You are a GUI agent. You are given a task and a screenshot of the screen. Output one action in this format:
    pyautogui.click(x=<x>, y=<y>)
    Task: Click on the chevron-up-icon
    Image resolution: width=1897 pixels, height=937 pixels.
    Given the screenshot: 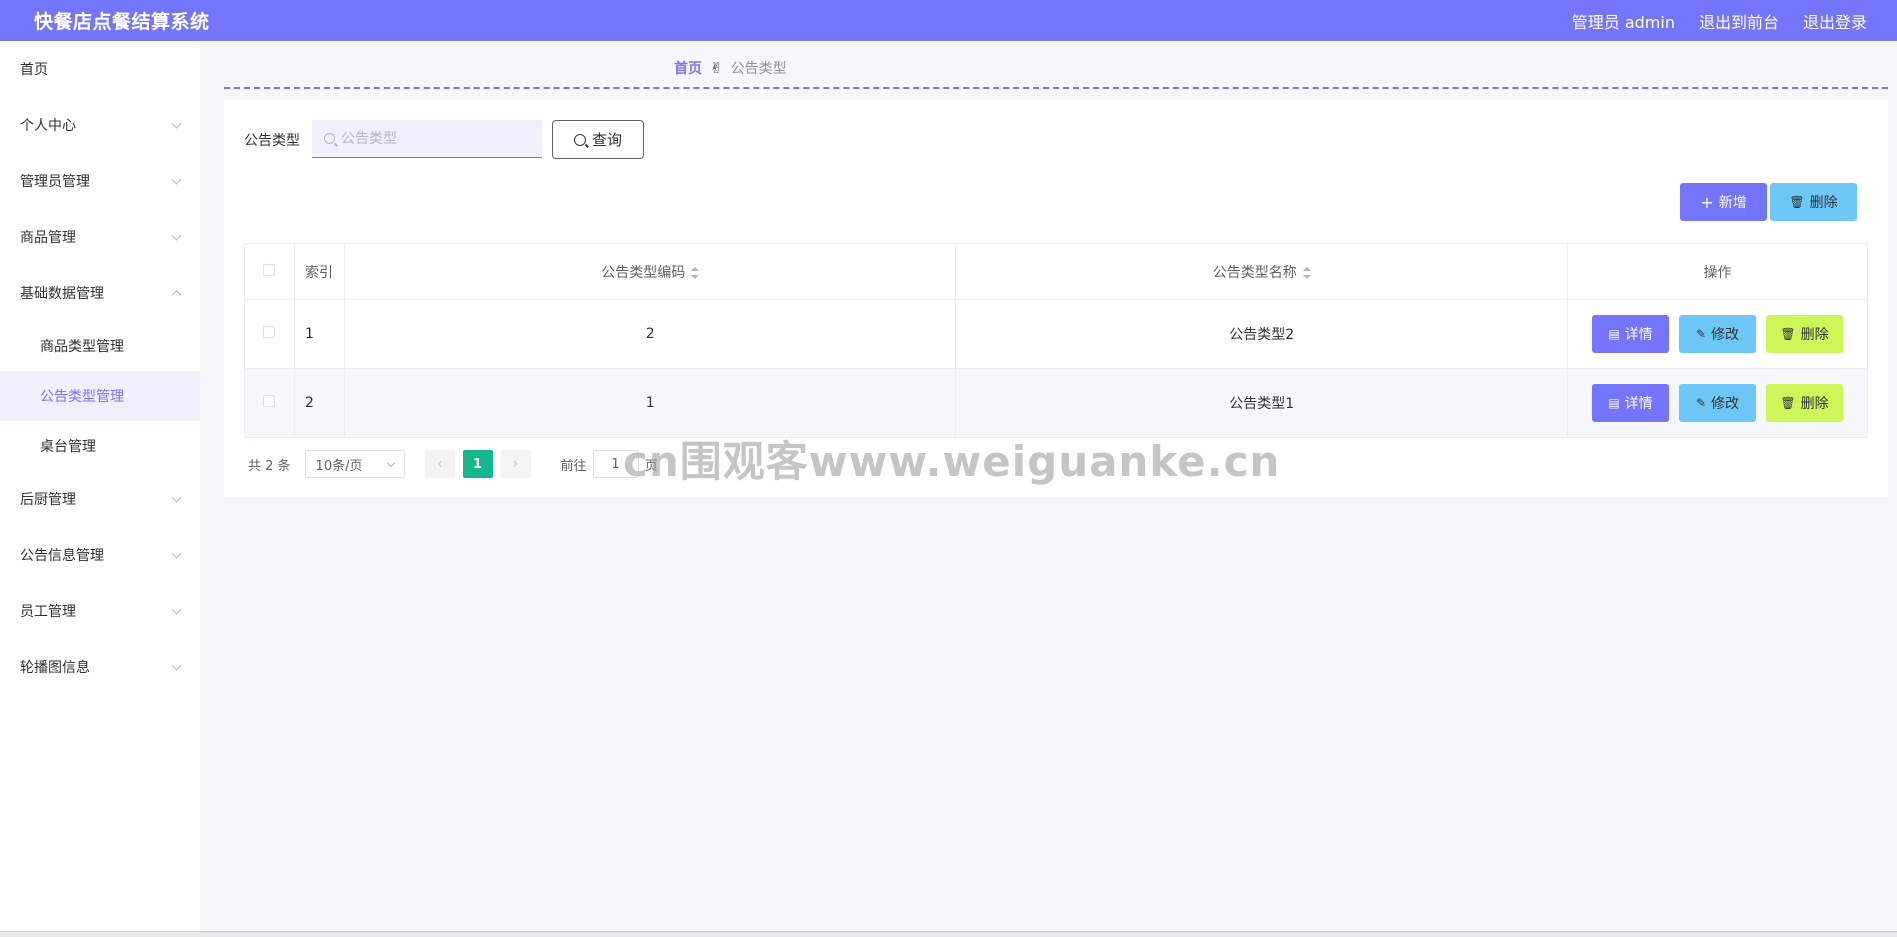 What is the action you would take?
    pyautogui.click(x=176, y=295)
    